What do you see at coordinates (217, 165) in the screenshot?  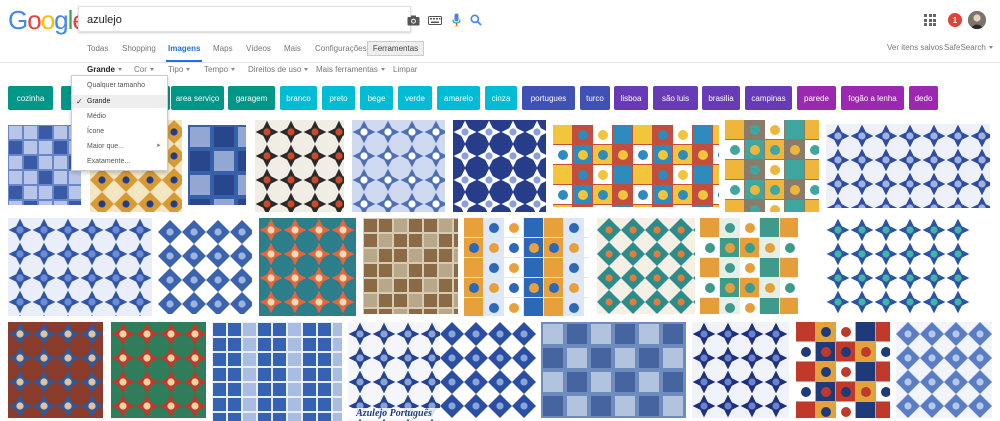 I see `image-result-painel-azulejo` at bounding box center [217, 165].